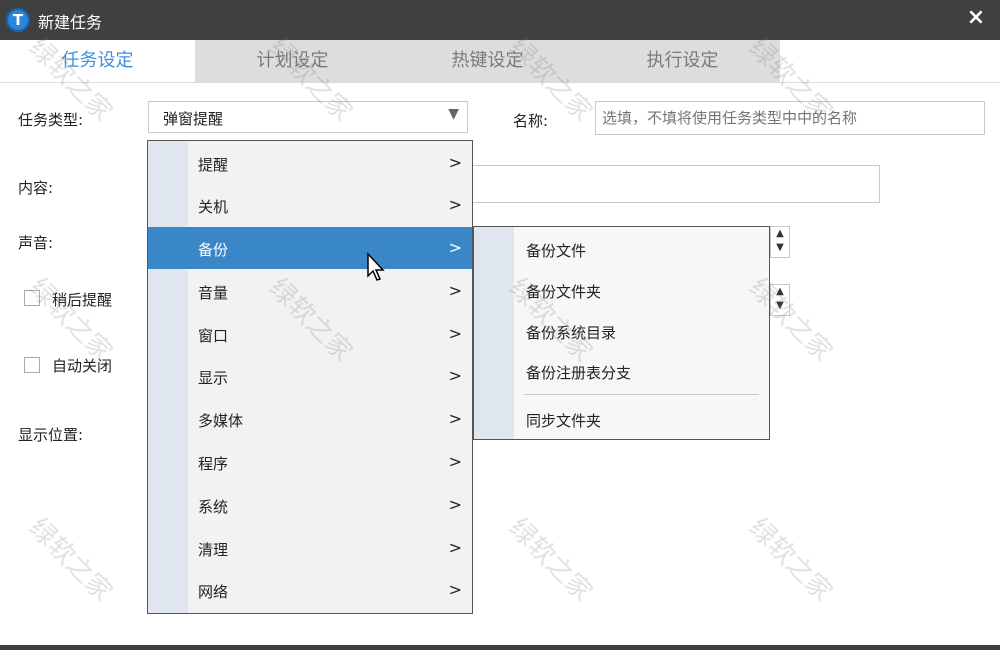 This screenshot has width=1000, height=650. I want to click on tab-hotkey-settings: 热键设定, so click(487, 61).